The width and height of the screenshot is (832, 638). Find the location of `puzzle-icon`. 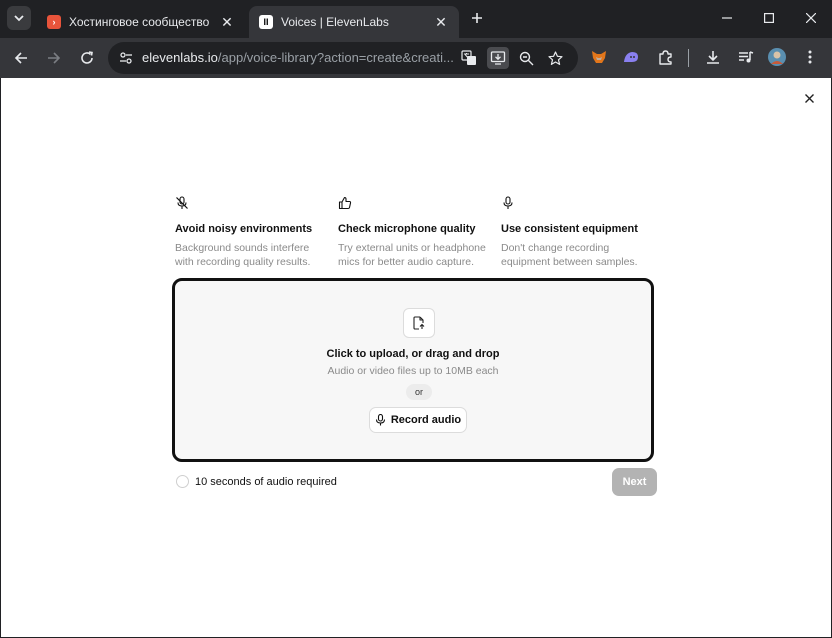

puzzle-icon is located at coordinates (665, 57).